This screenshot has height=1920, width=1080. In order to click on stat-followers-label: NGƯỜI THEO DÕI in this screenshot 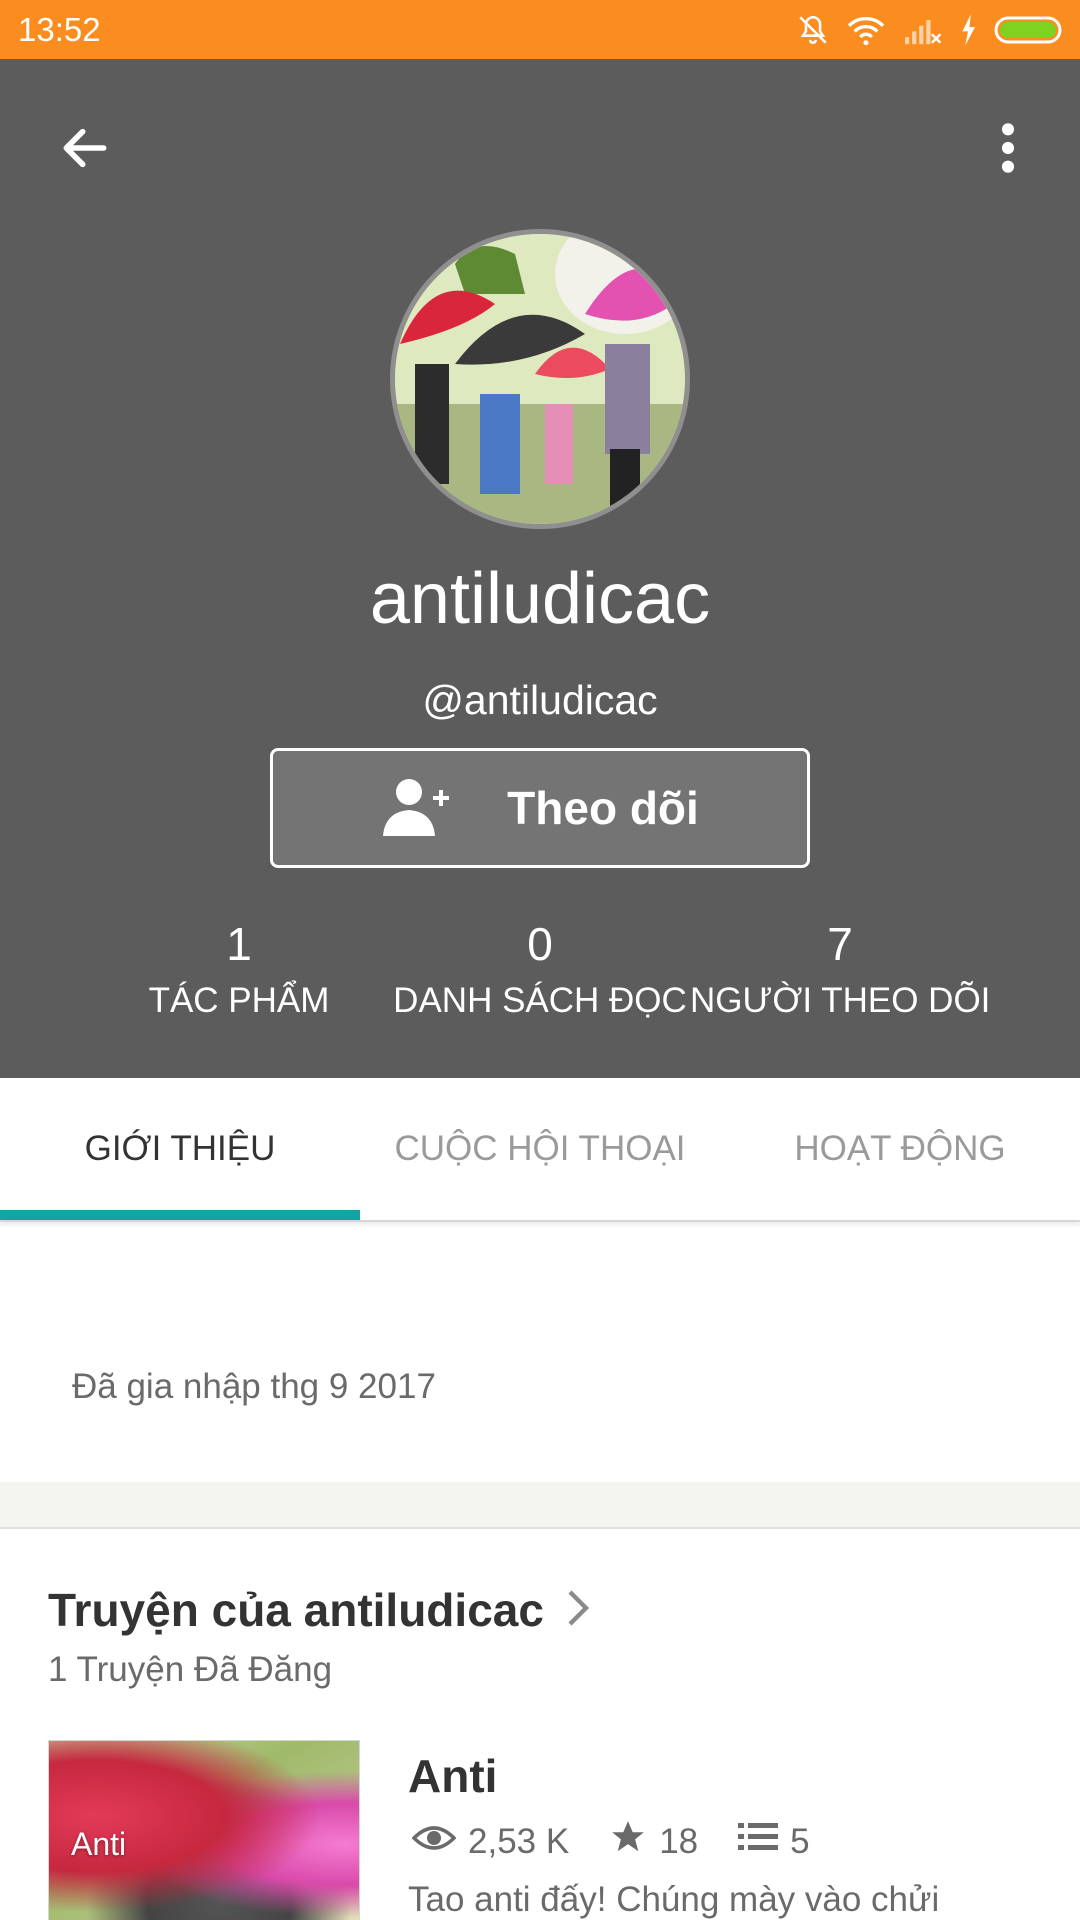, I will do `click(840, 1000)`.